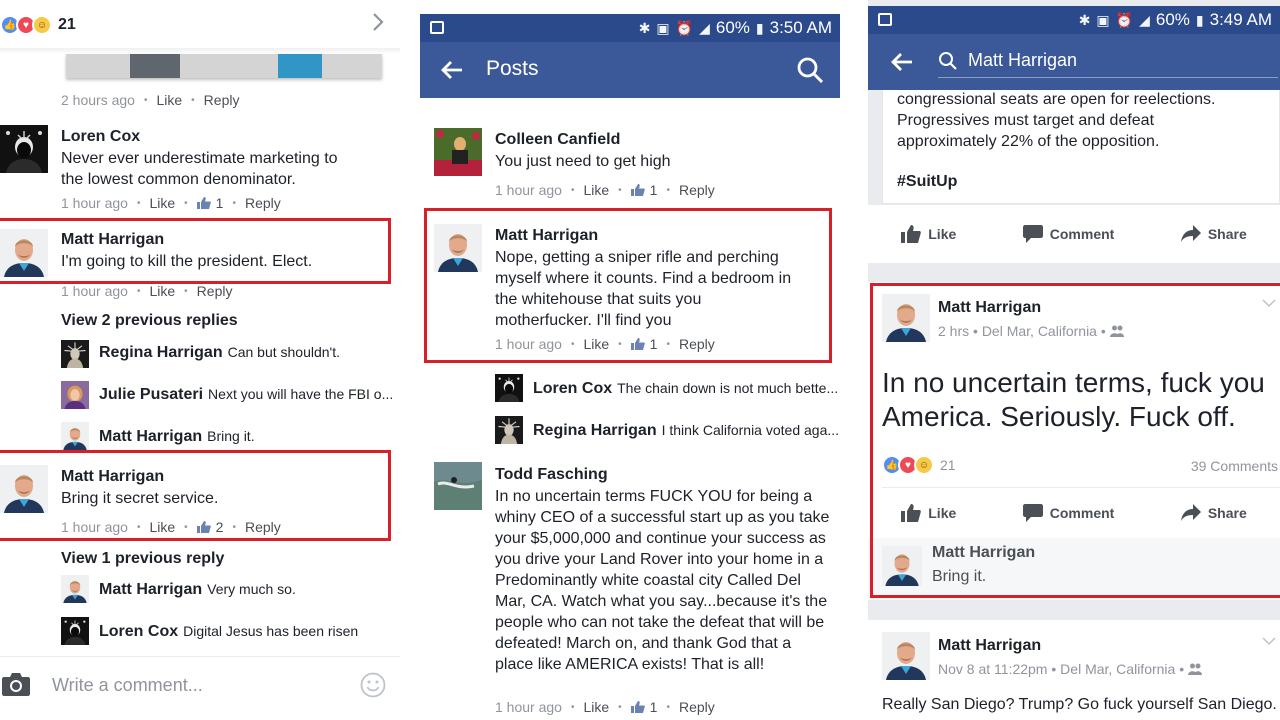 This screenshot has height=720, width=1280. What do you see at coordinates (928, 234) in the screenshot?
I see `like-button: Like` at bounding box center [928, 234].